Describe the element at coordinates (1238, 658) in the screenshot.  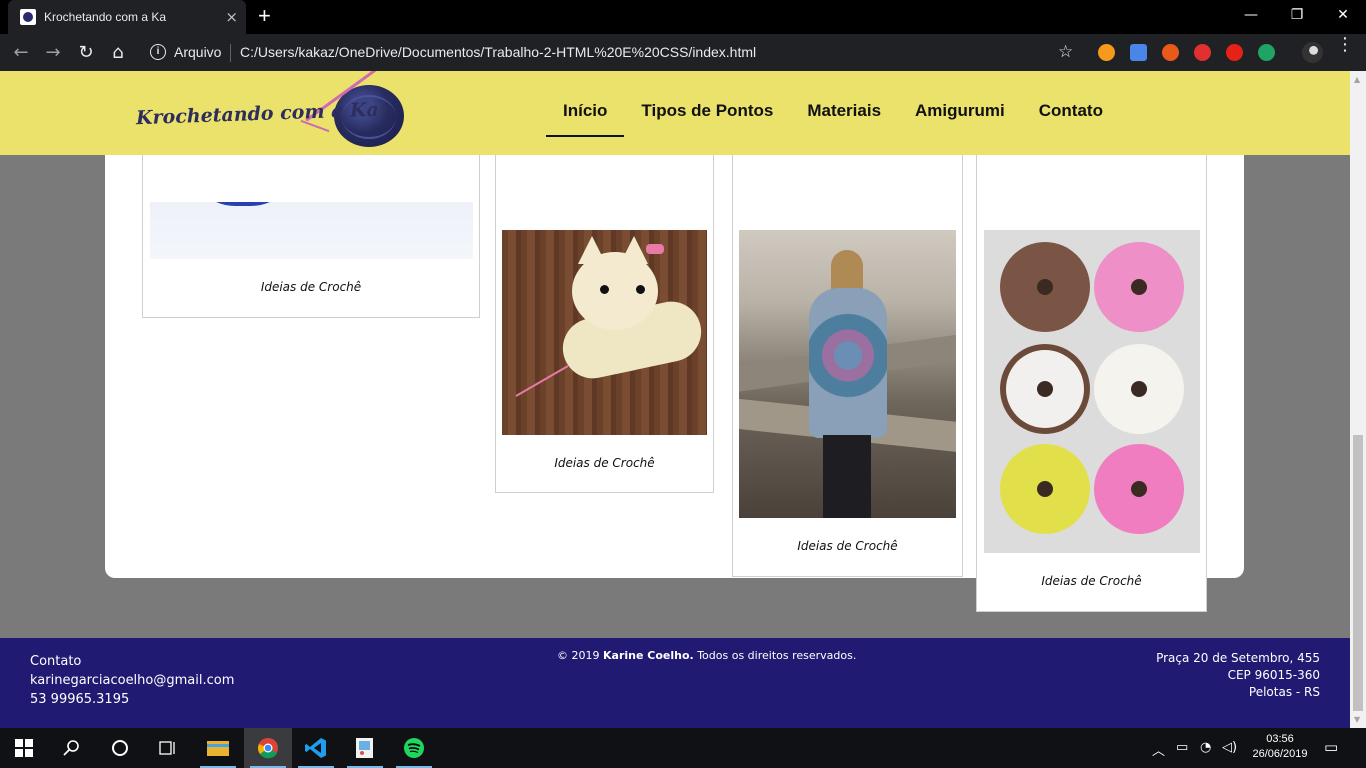
I see `address-street: Praça 20 de Setembro, 455` at that location.